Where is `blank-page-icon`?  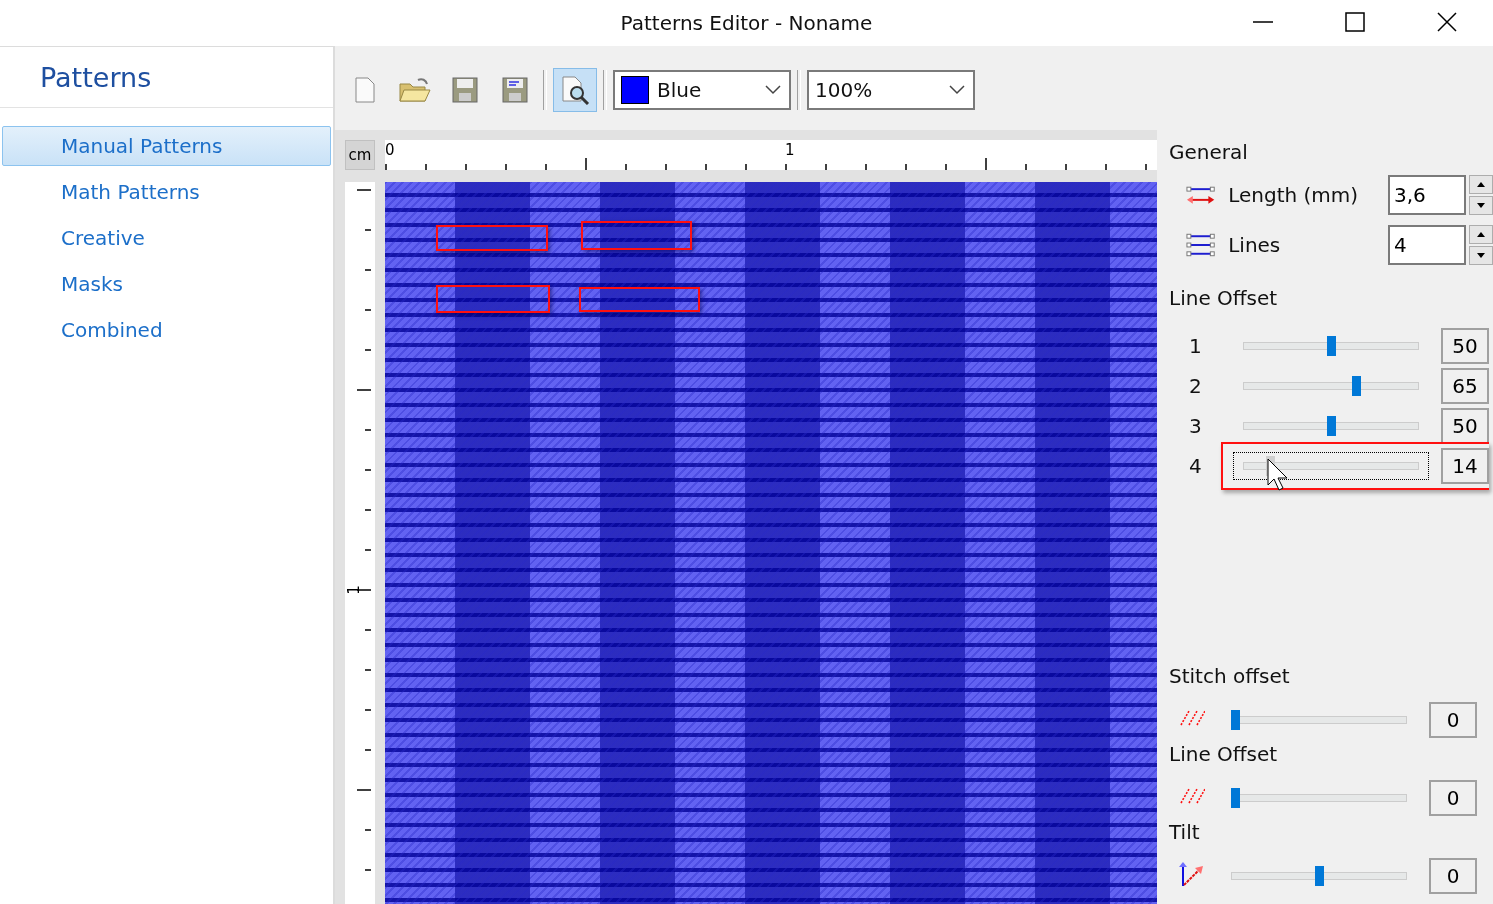 blank-page-icon is located at coordinates (365, 90).